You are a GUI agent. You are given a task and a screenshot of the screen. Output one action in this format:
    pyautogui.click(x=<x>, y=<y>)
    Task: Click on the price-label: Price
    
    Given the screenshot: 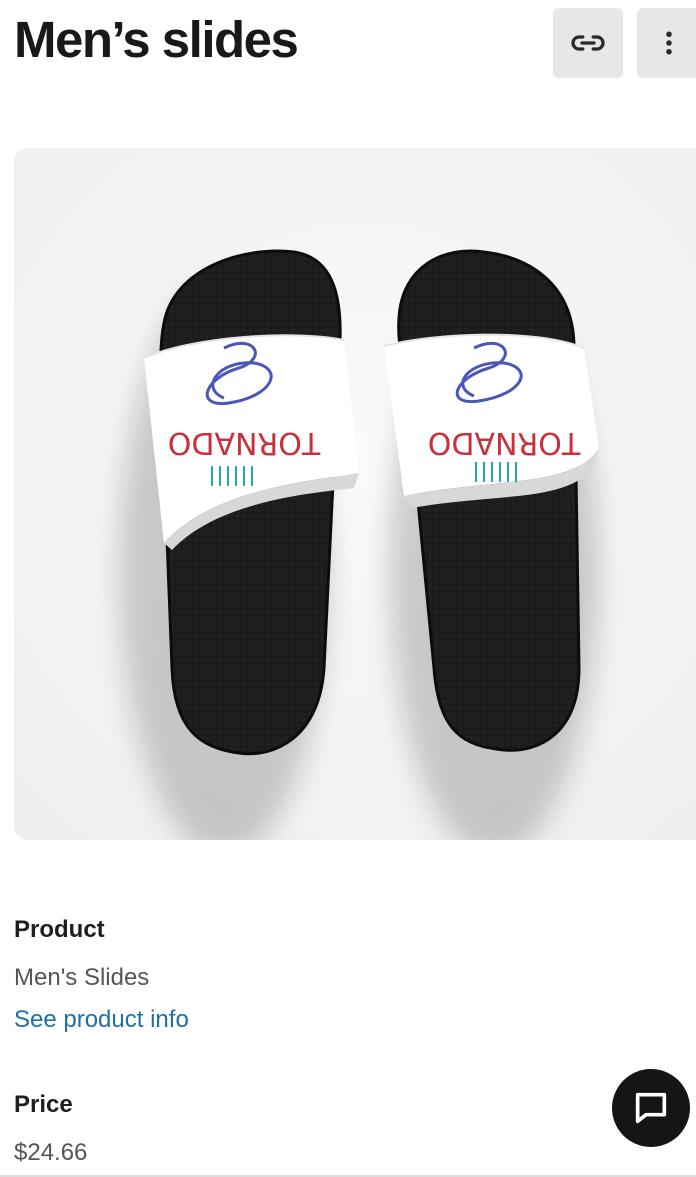 What is the action you would take?
    pyautogui.click(x=43, y=1104)
    